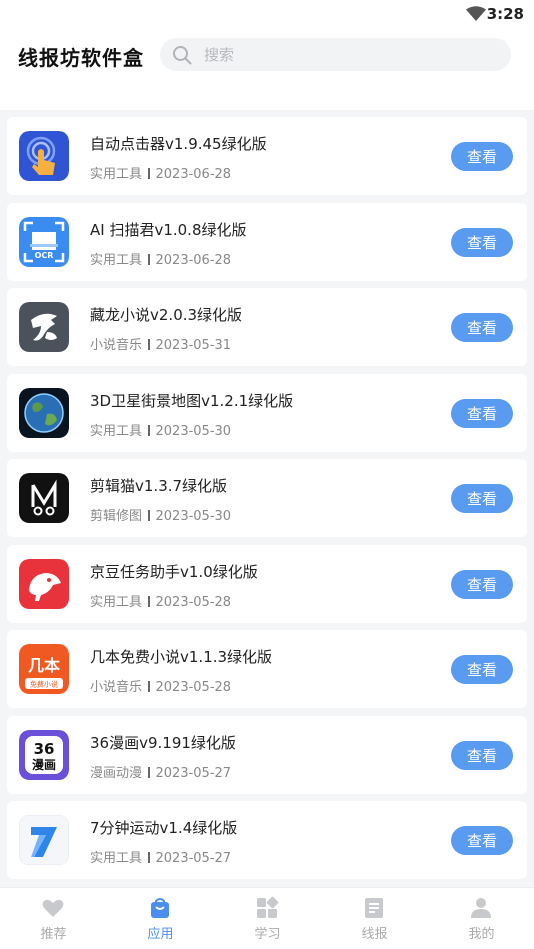  I want to click on tab-apps: 应用, so click(160, 918).